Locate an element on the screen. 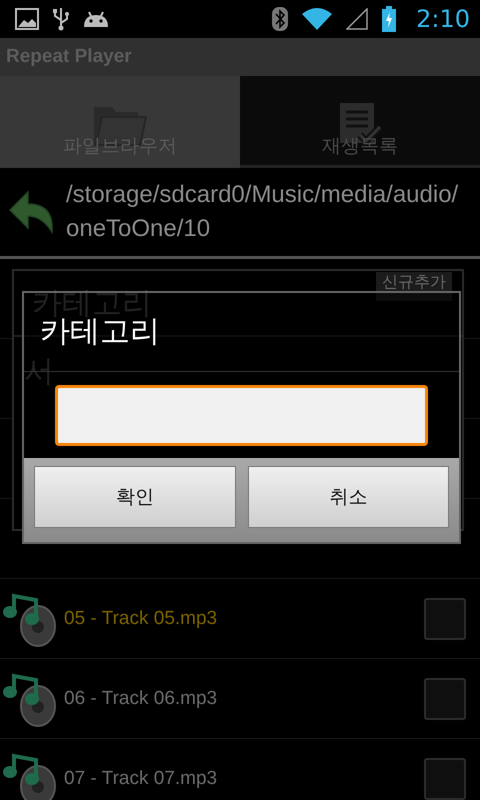 This screenshot has height=800, width=480. add-button: 신규추가 is located at coordinates (414, 286).